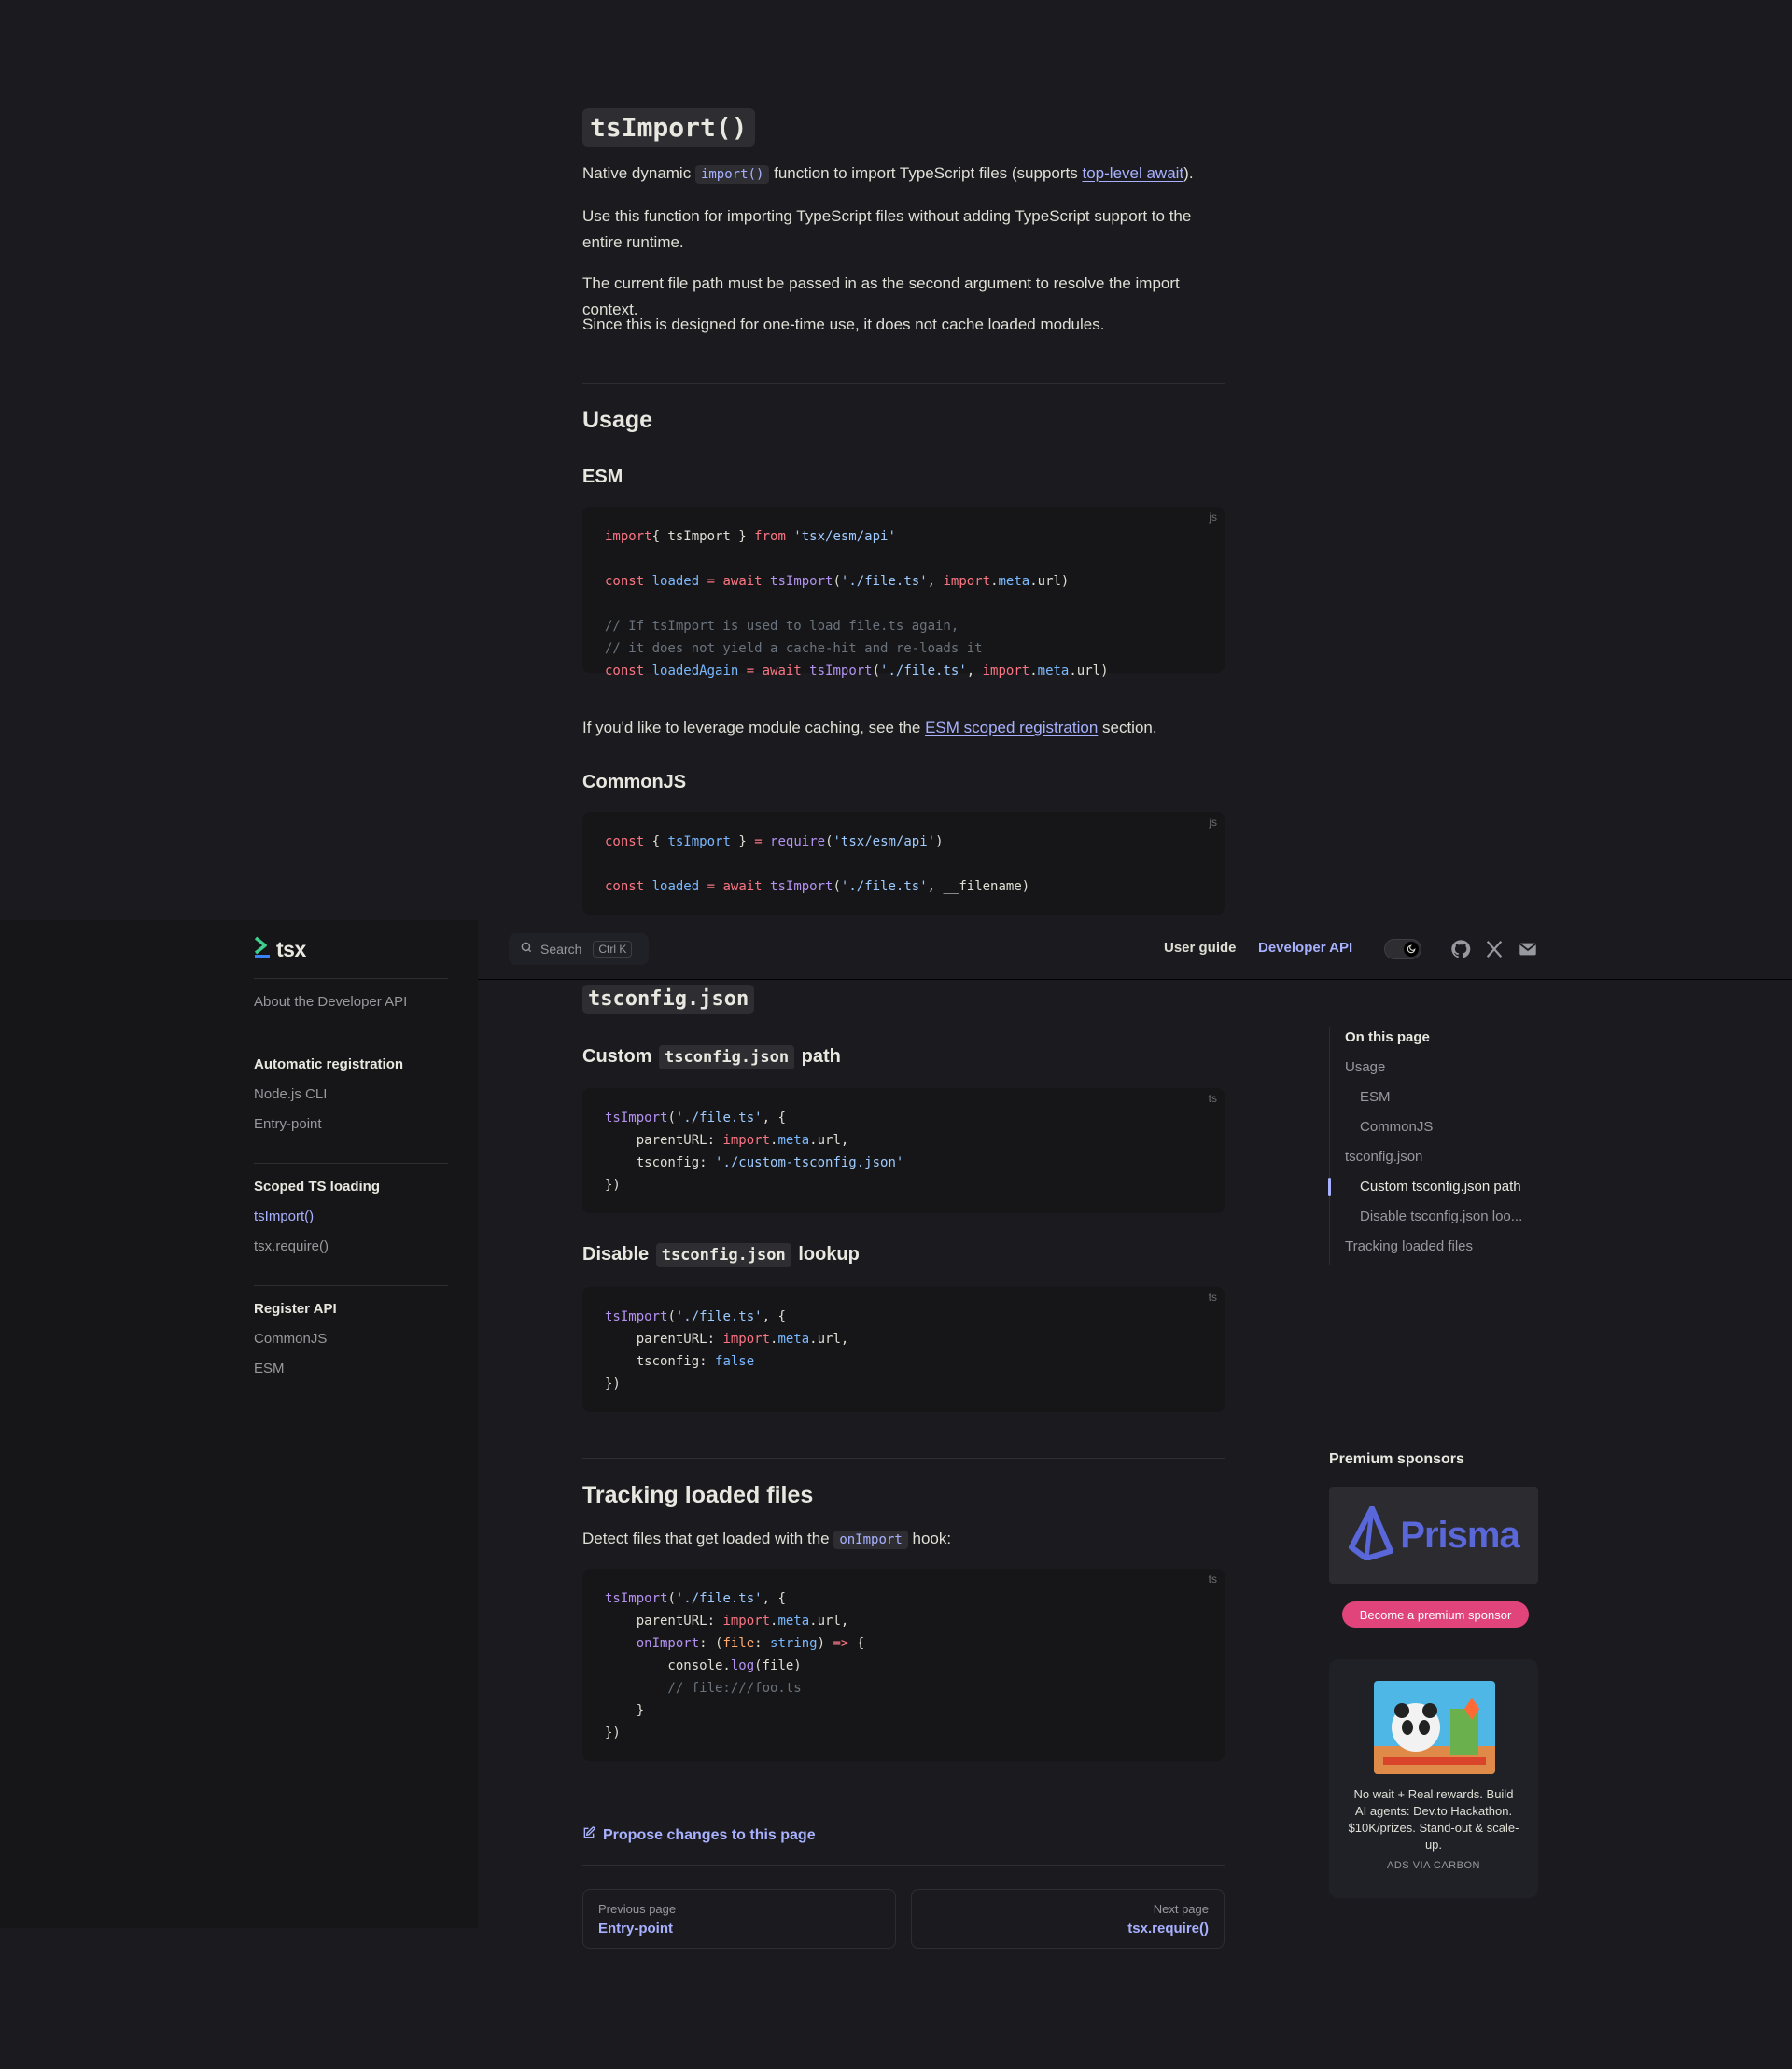 The height and width of the screenshot is (2069, 1792). I want to click on sidebar-group-scoped-ts-loading: Scoped TS loading, so click(317, 1187).